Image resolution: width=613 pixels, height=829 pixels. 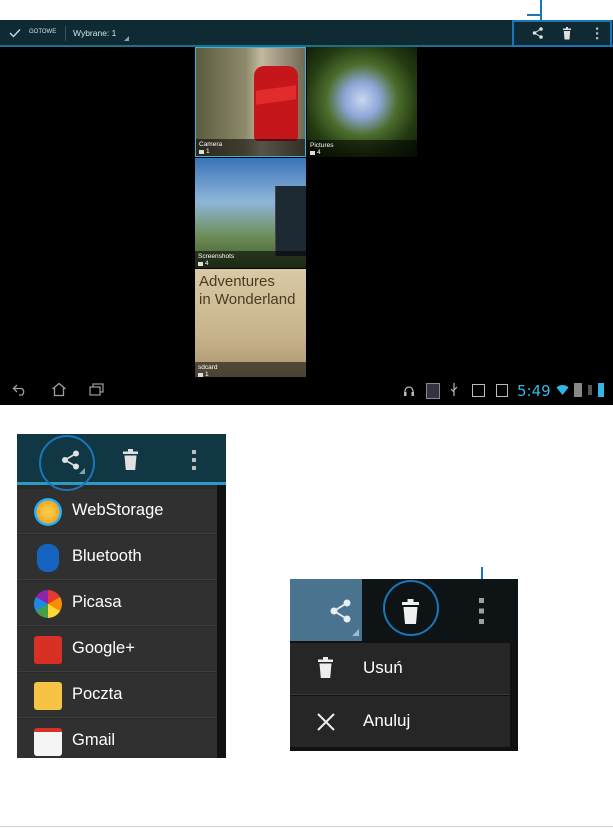 I want to click on album-tile-camera: Camera 1, so click(x=250, y=102).